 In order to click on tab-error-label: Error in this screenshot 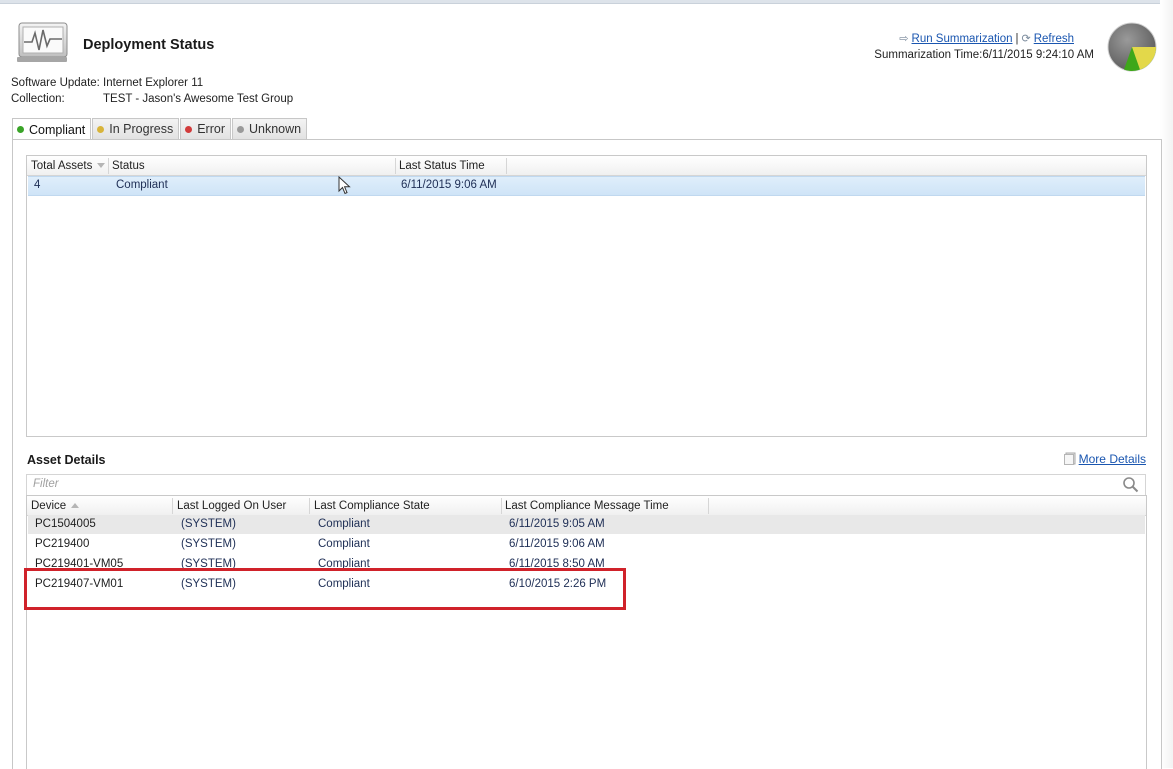, I will do `click(211, 129)`.